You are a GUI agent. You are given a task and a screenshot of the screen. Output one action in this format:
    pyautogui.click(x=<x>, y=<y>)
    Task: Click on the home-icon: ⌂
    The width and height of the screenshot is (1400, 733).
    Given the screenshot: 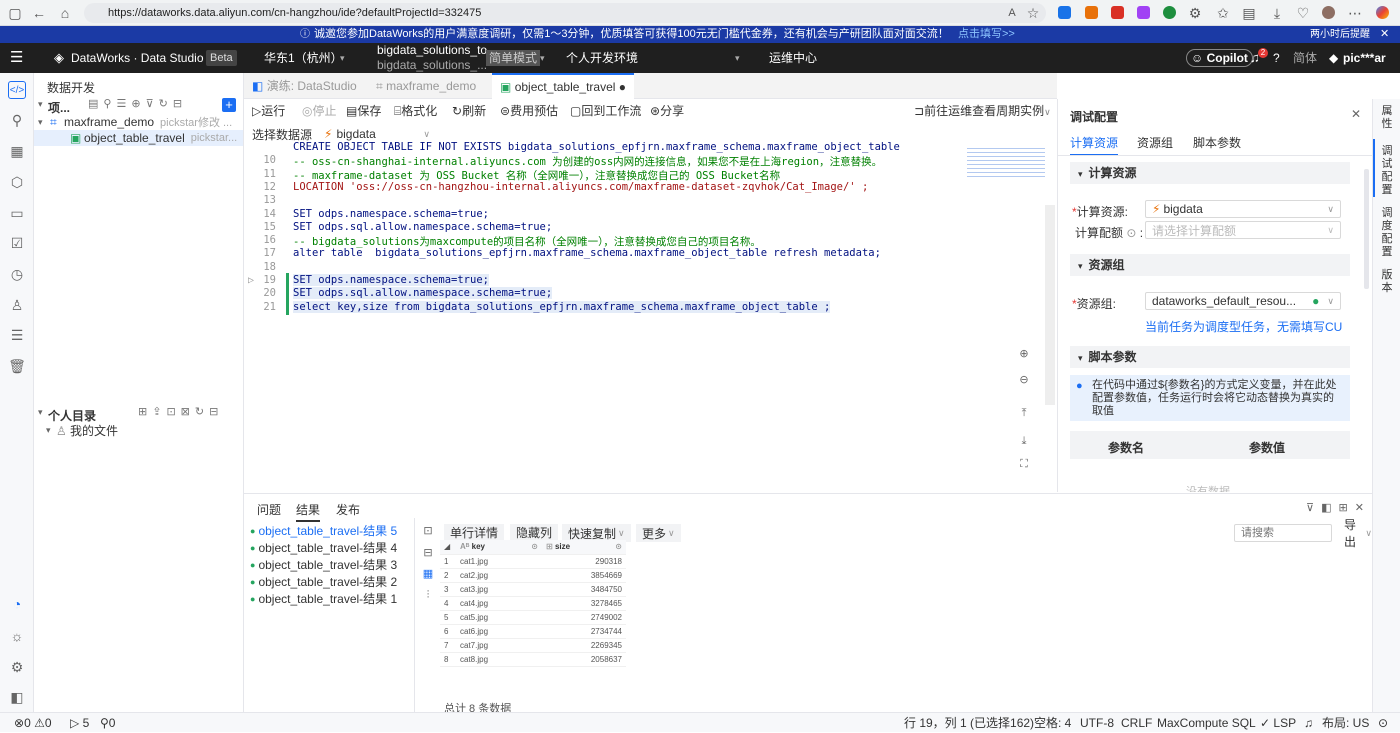 What is the action you would take?
    pyautogui.click(x=65, y=13)
    